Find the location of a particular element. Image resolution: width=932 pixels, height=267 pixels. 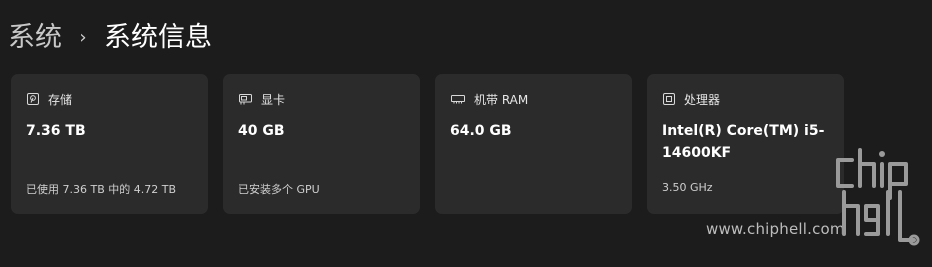

ram-label: 机带 RAM is located at coordinates (501, 99).